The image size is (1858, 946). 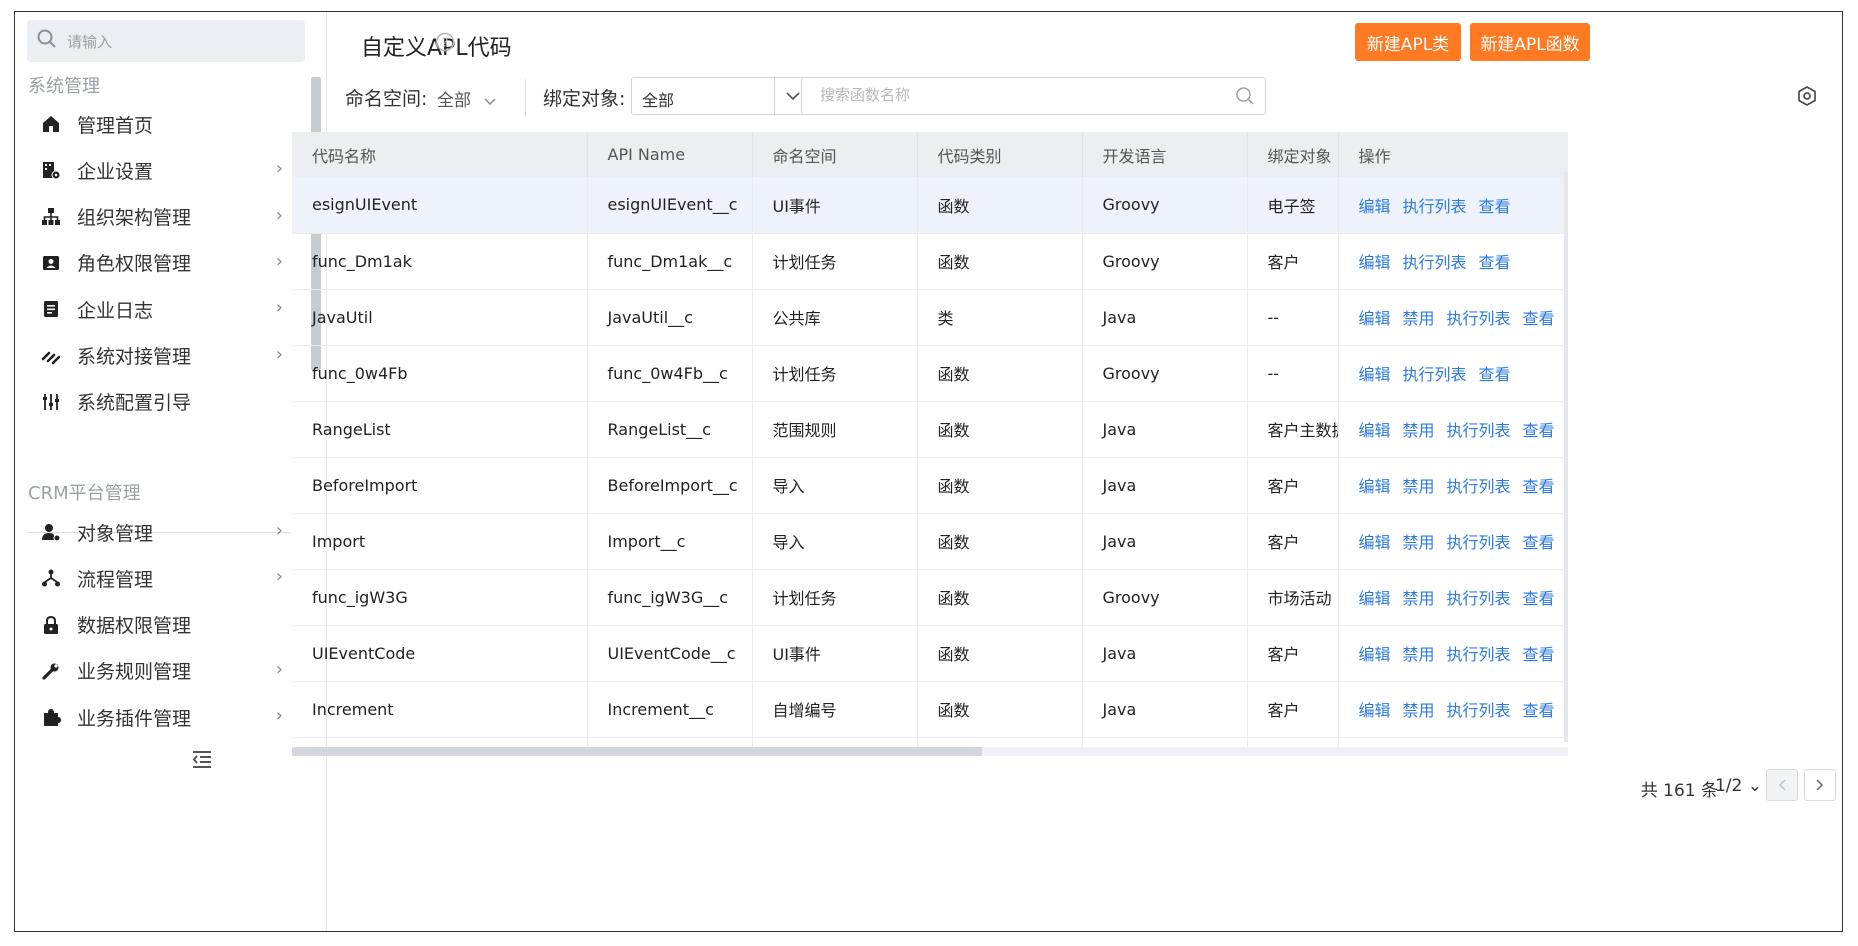 What do you see at coordinates (1782, 785) in the screenshot?
I see `prev-page-button` at bounding box center [1782, 785].